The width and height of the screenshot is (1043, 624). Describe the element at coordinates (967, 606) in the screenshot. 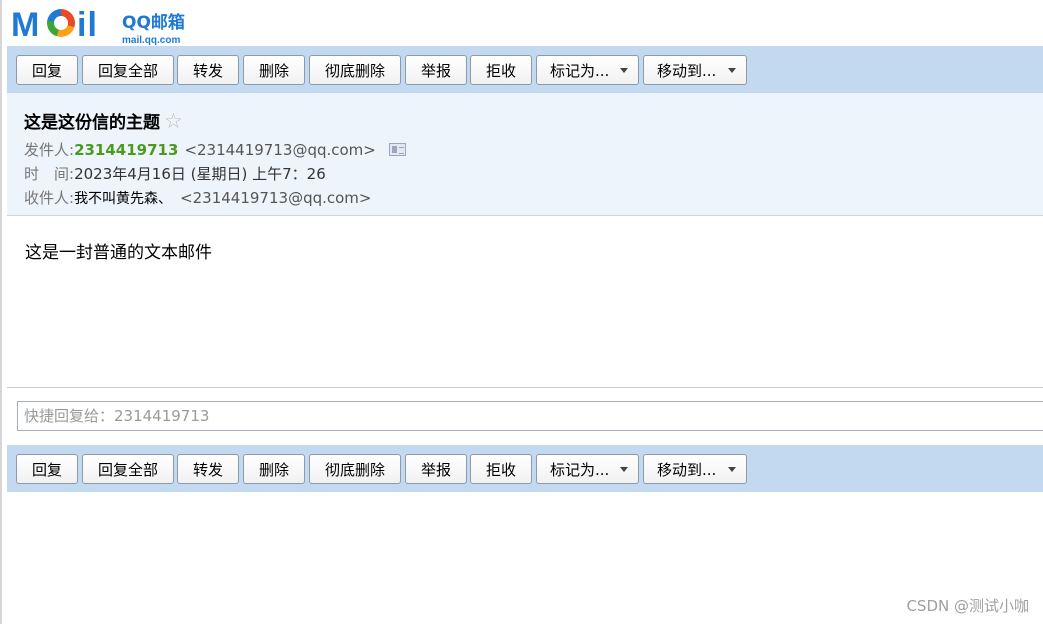

I see `csdn-watermark: CSDN @测试小咖` at that location.